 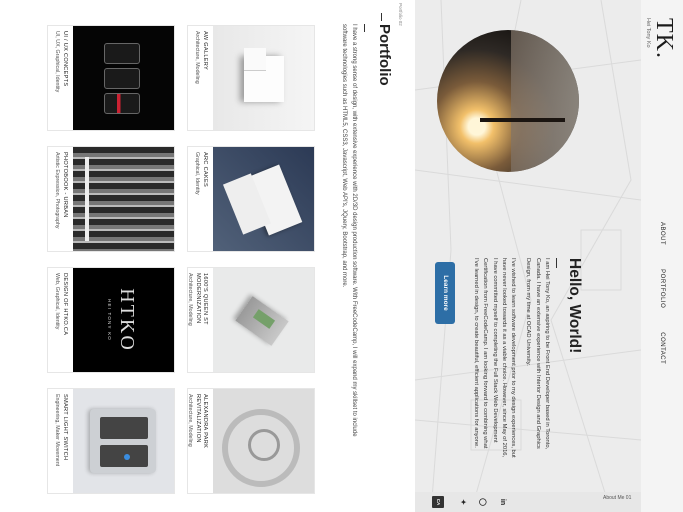 What do you see at coordinates (508, 101) in the screenshot?
I see `profile-photo` at bounding box center [508, 101].